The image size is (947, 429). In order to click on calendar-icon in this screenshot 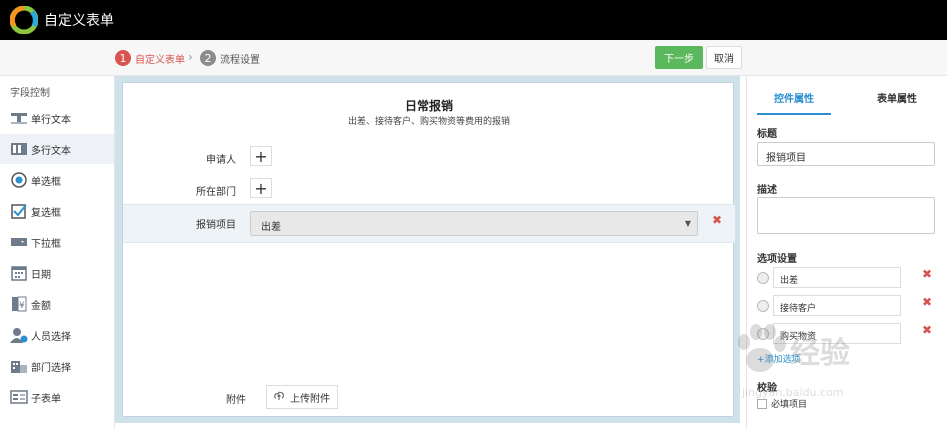, I will do `click(19, 273)`.